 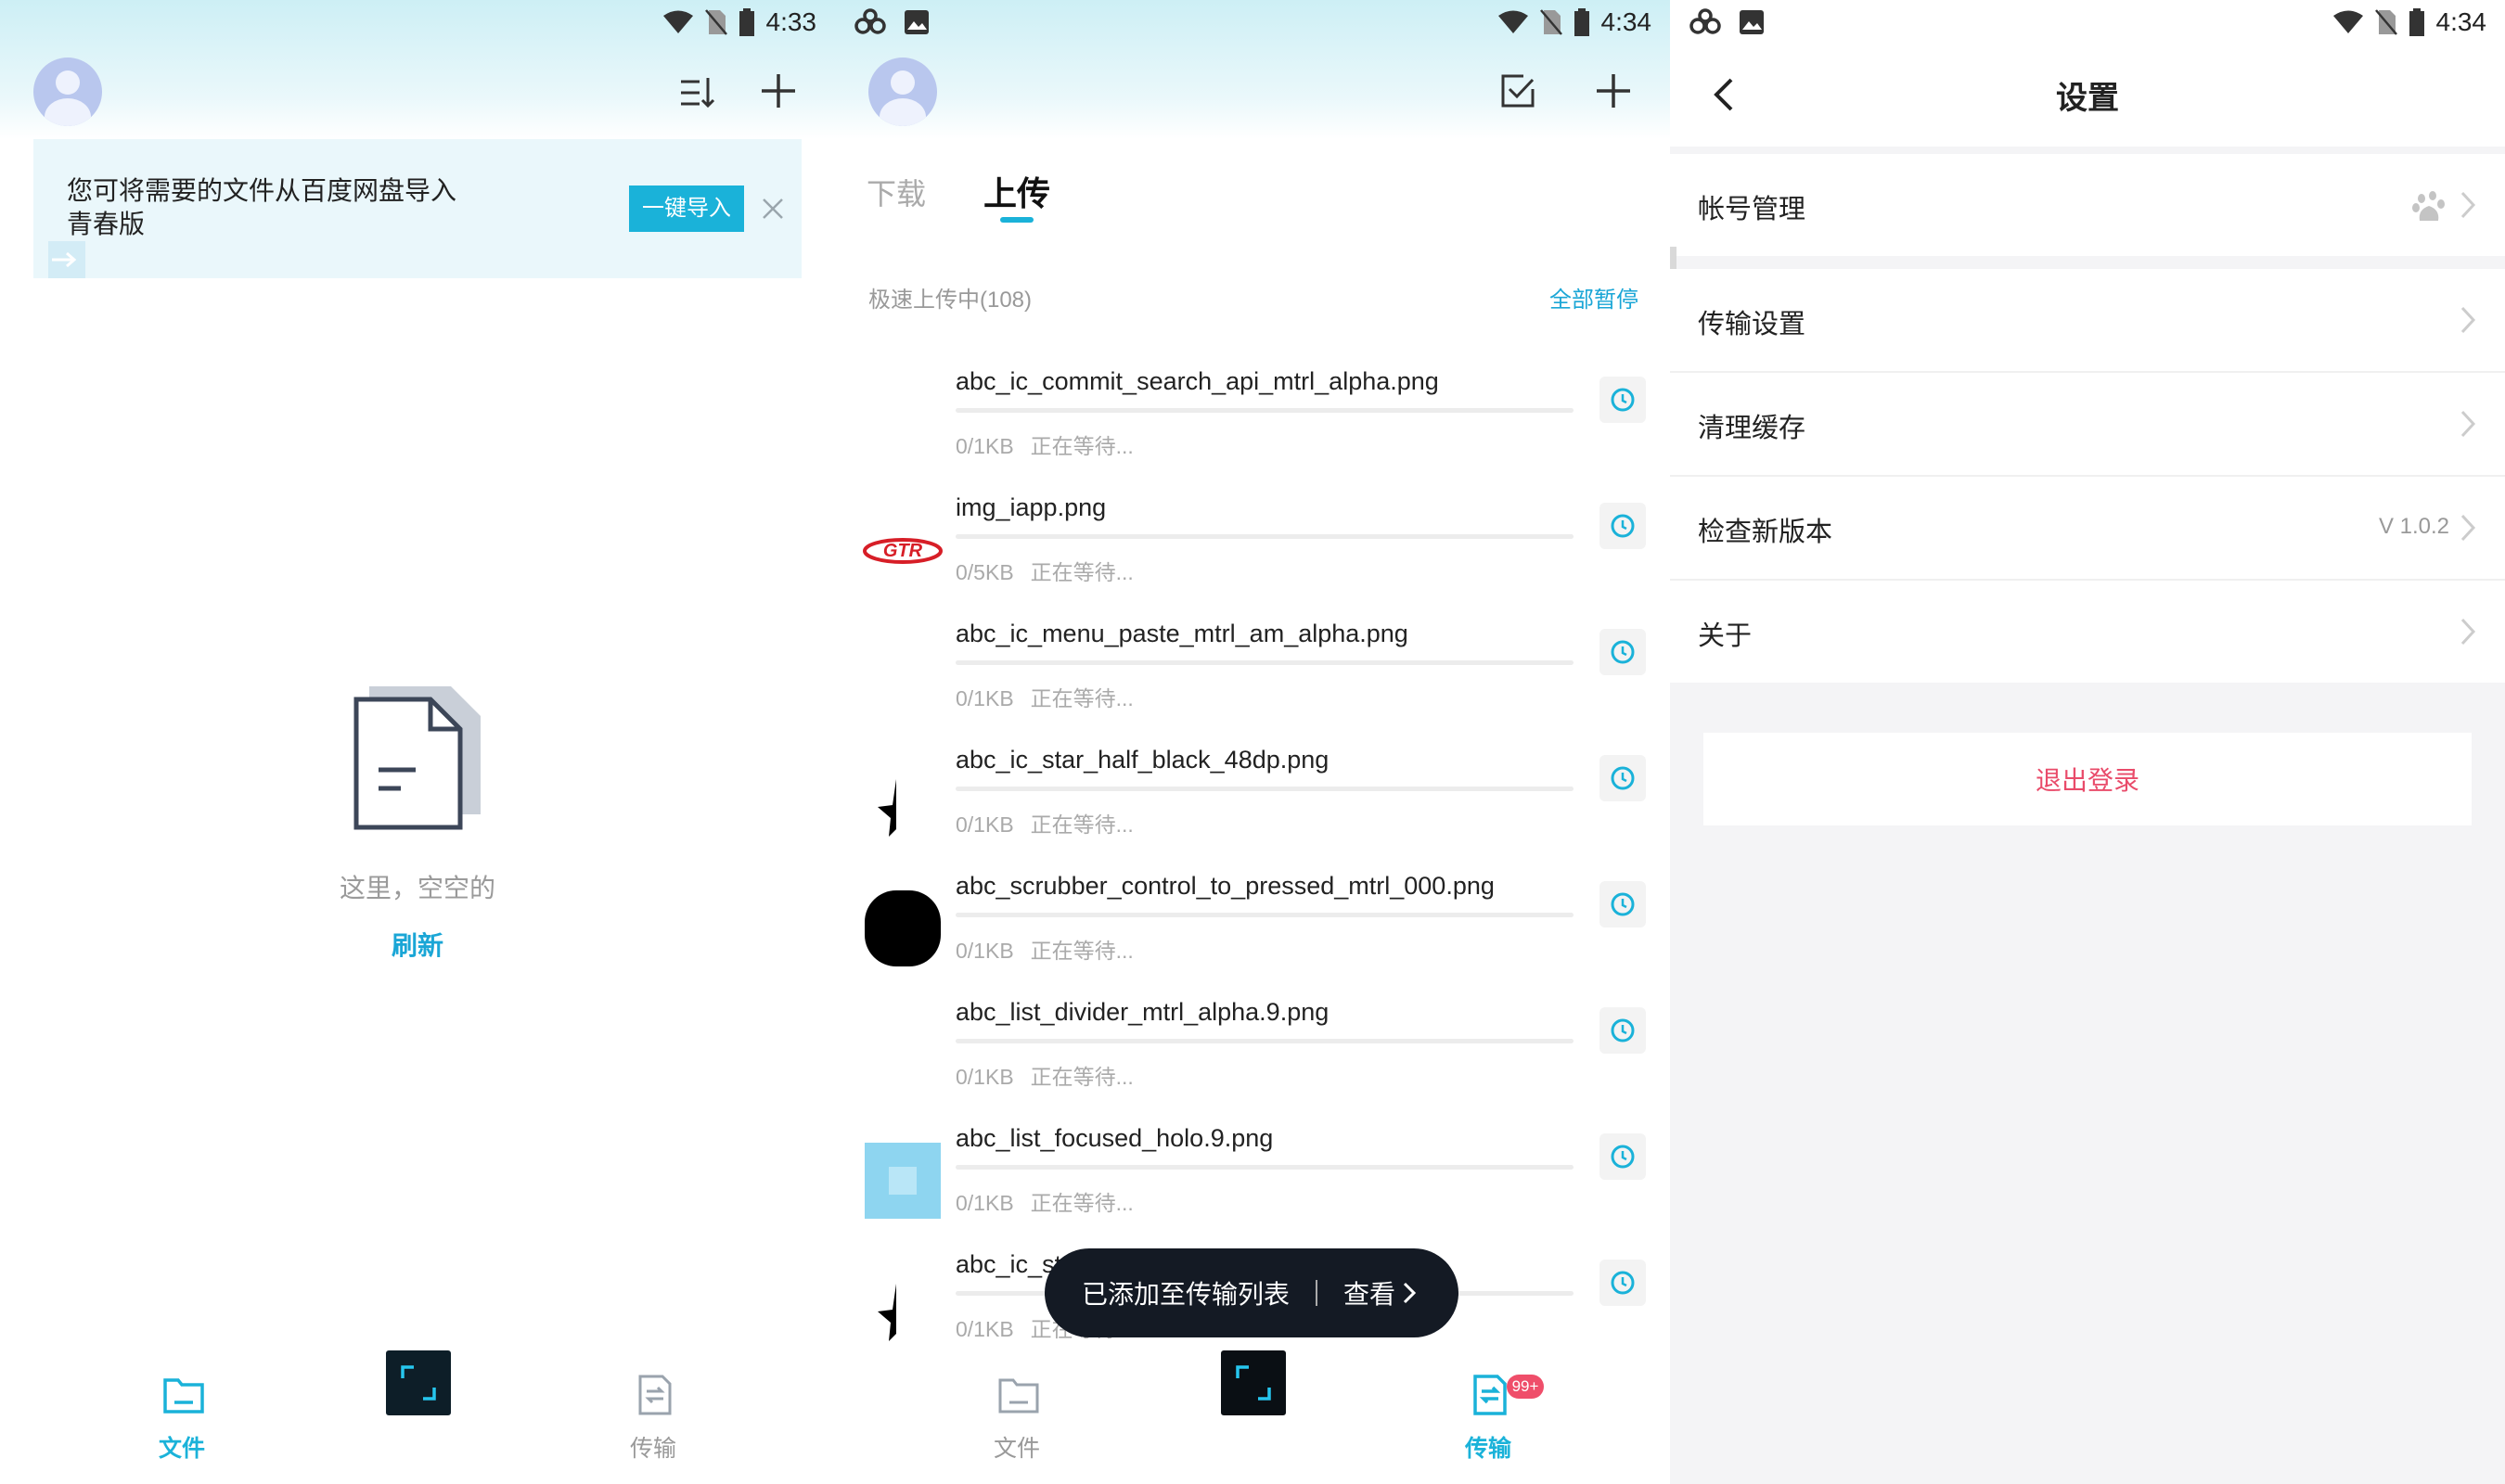 I want to click on wifi-icon, so click(x=677, y=21).